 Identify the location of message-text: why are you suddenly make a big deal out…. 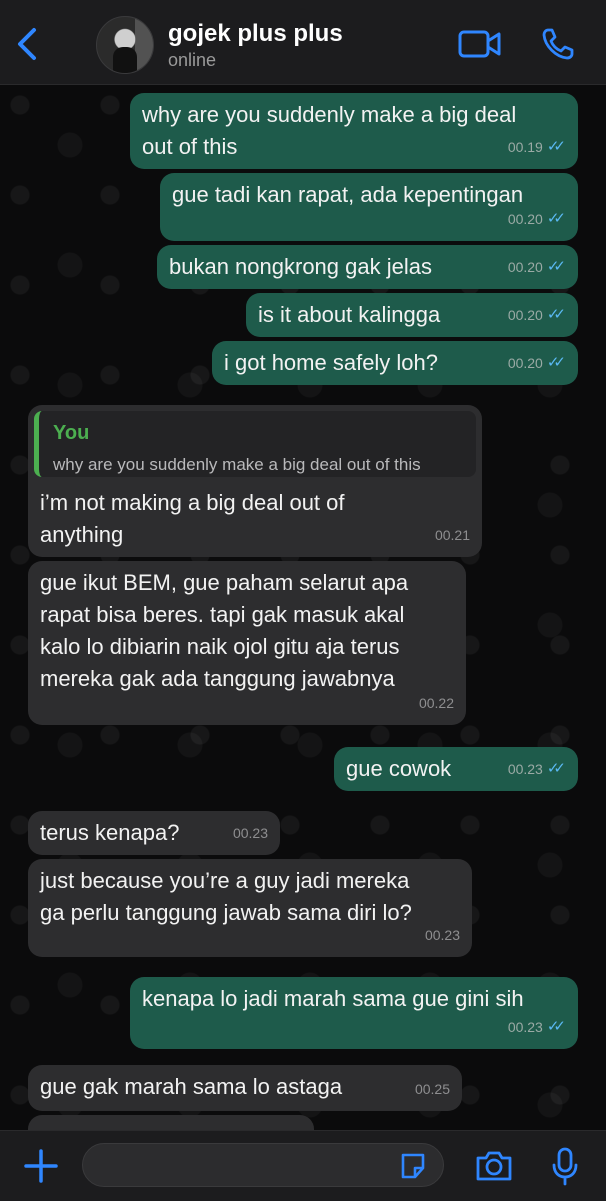
(329, 130).